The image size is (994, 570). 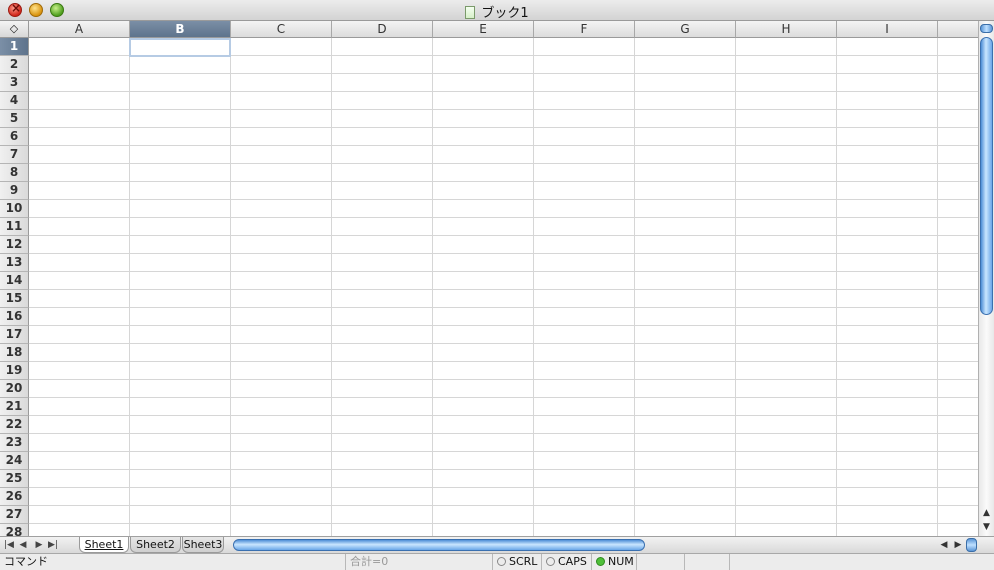 I want to click on column-header-g: G, so click(x=685, y=29).